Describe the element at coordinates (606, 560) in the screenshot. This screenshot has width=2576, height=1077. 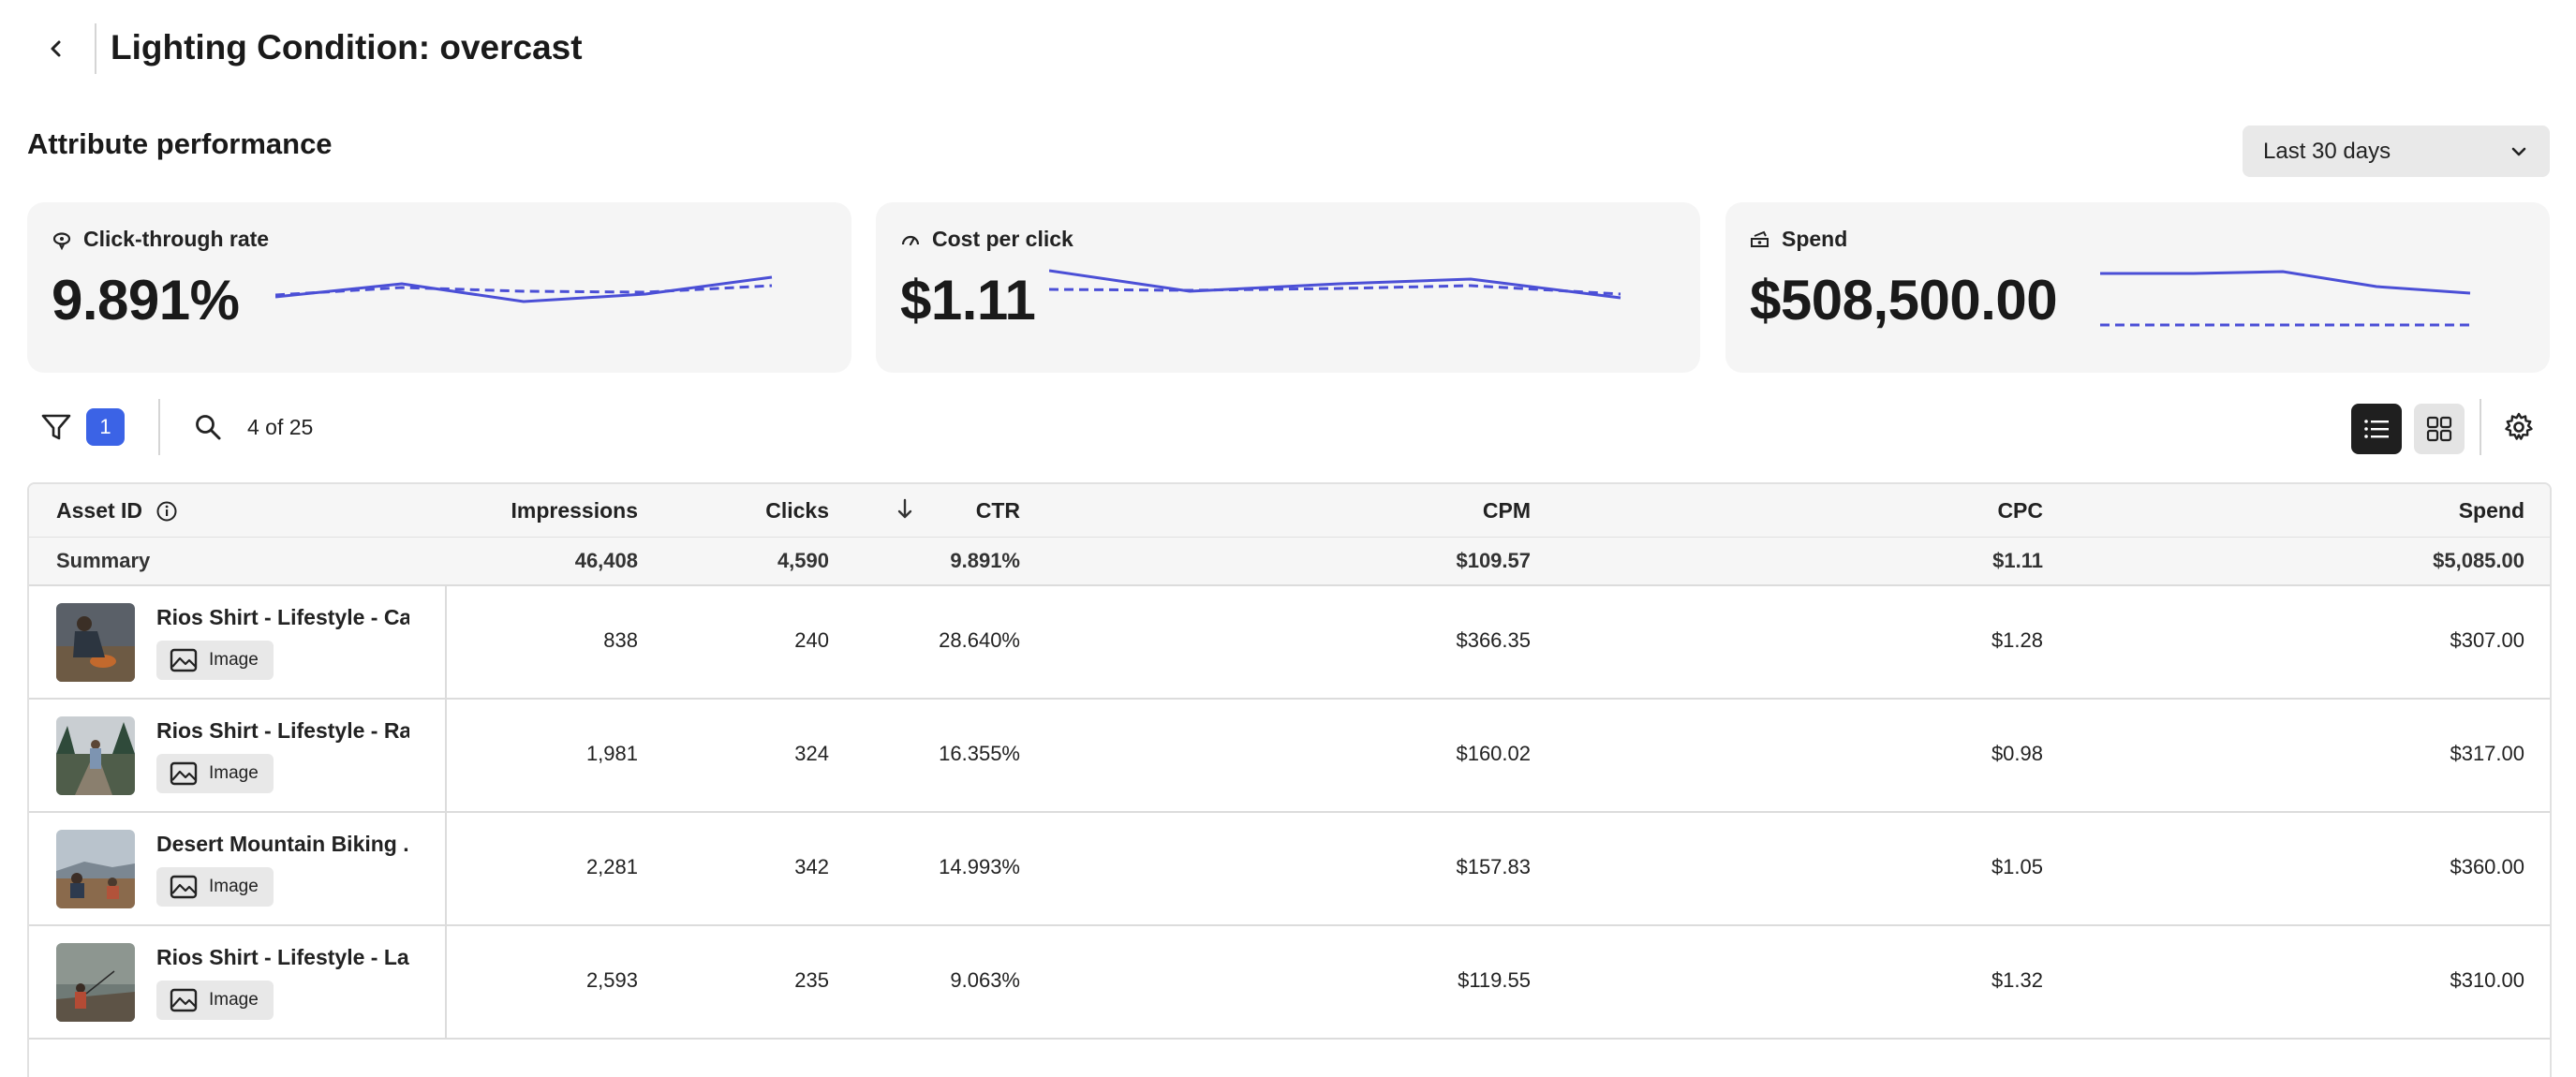
I see `summary-impressions: 46,408` at that location.